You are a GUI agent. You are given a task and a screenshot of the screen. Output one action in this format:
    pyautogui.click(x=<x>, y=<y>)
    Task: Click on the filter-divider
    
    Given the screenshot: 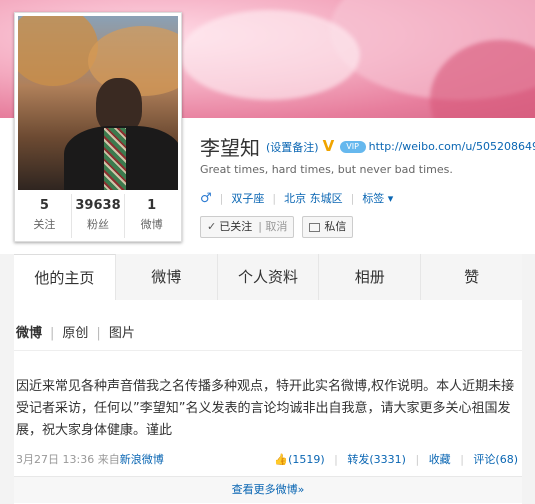 What is the action you would take?
    pyautogui.click(x=268, y=350)
    